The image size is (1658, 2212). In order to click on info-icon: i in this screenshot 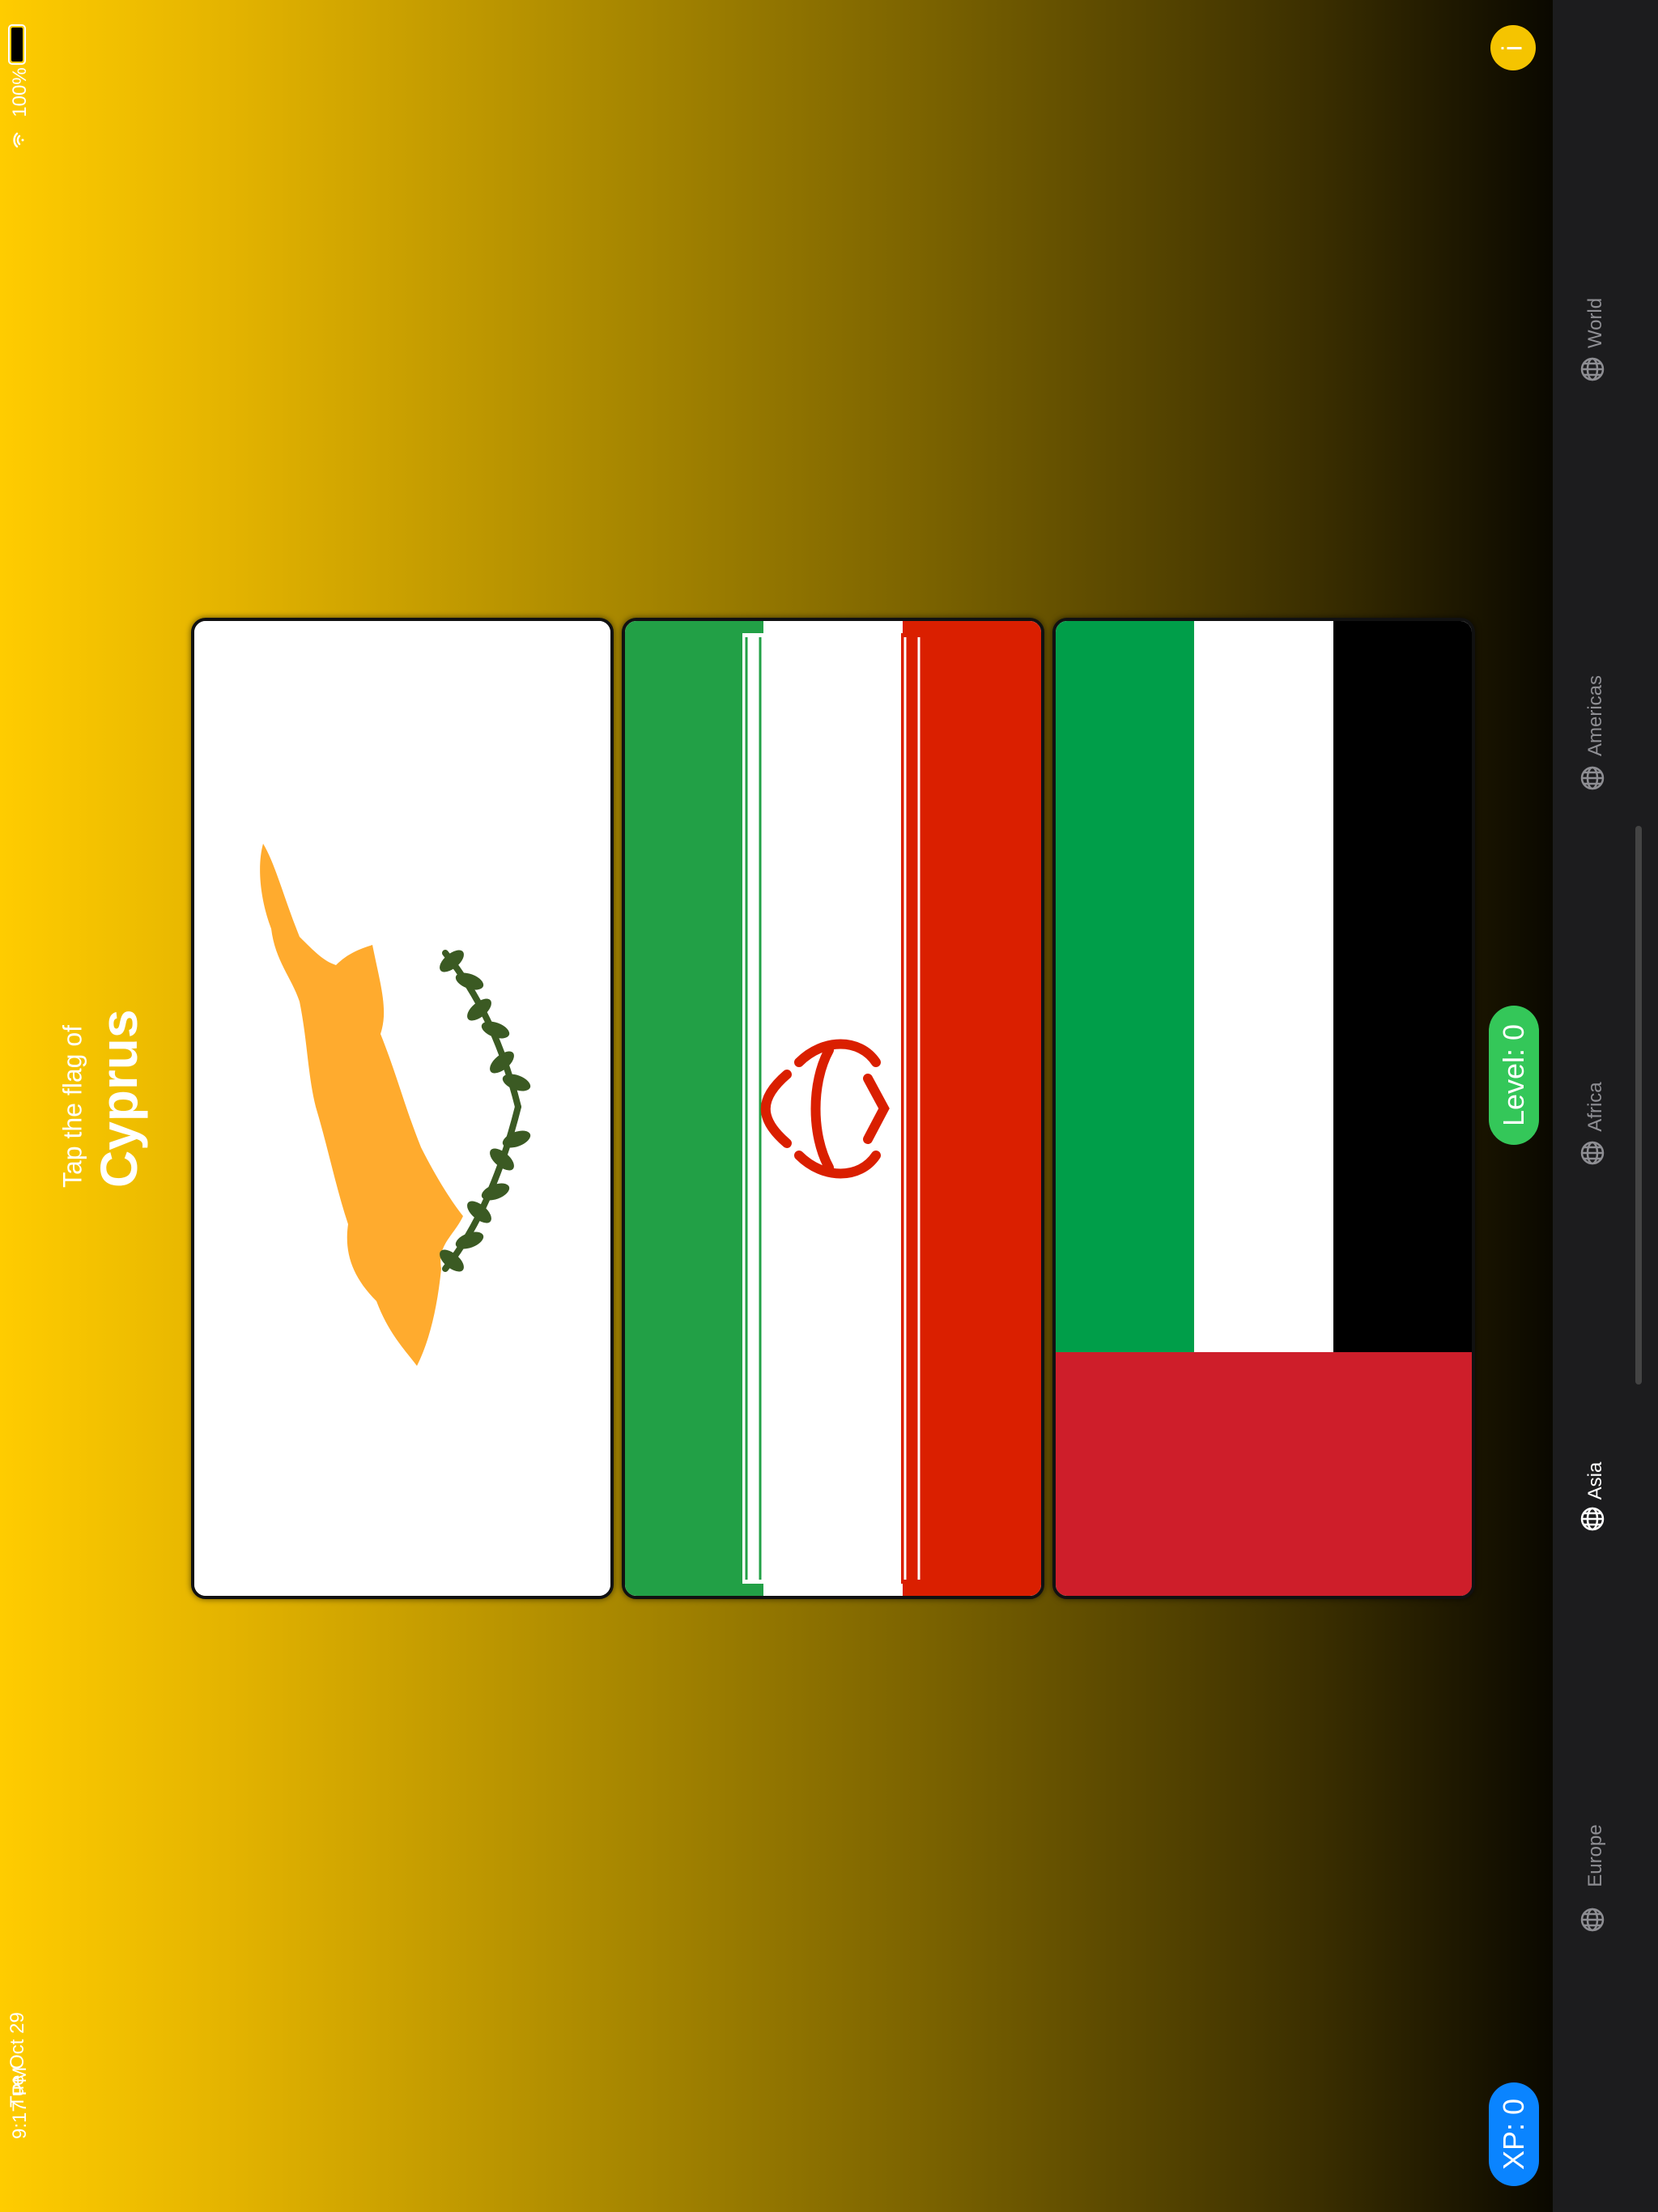, I will do `click(1512, 48)`.